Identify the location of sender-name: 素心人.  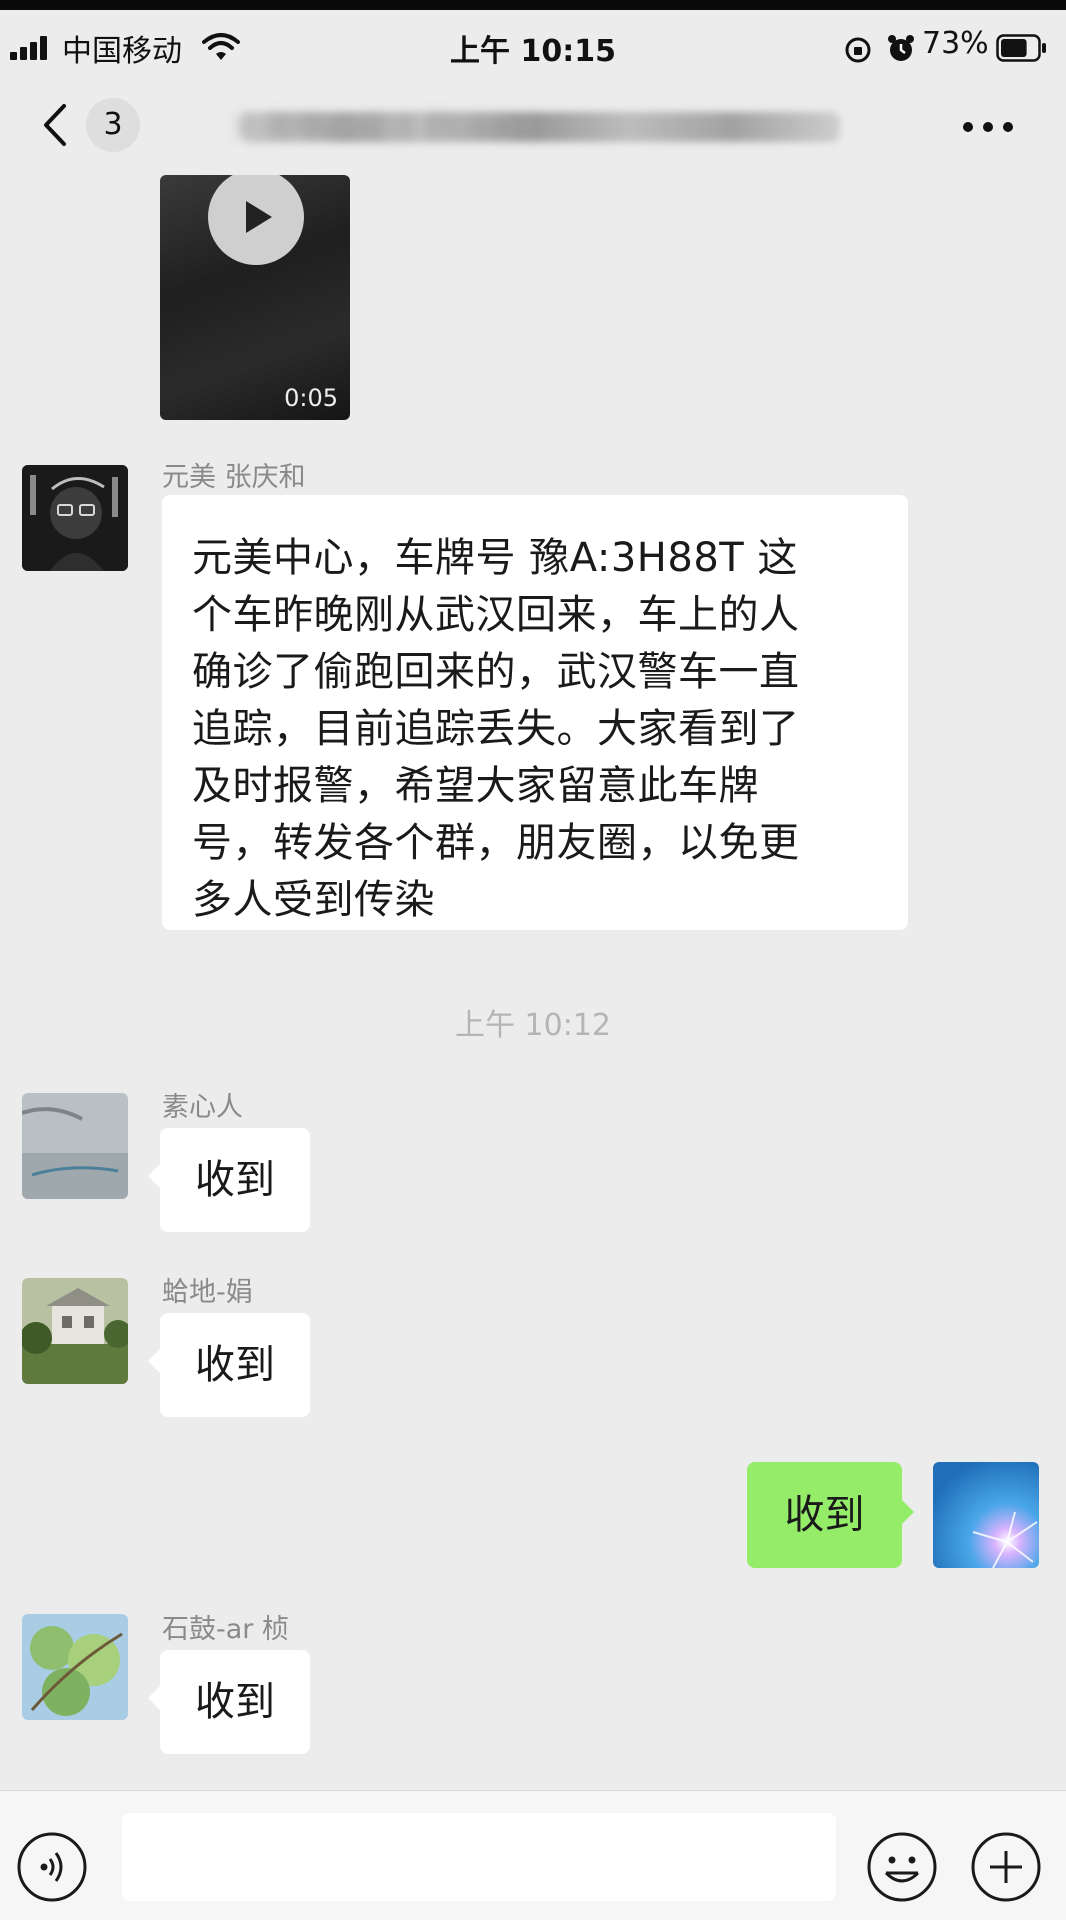
(202, 1107).